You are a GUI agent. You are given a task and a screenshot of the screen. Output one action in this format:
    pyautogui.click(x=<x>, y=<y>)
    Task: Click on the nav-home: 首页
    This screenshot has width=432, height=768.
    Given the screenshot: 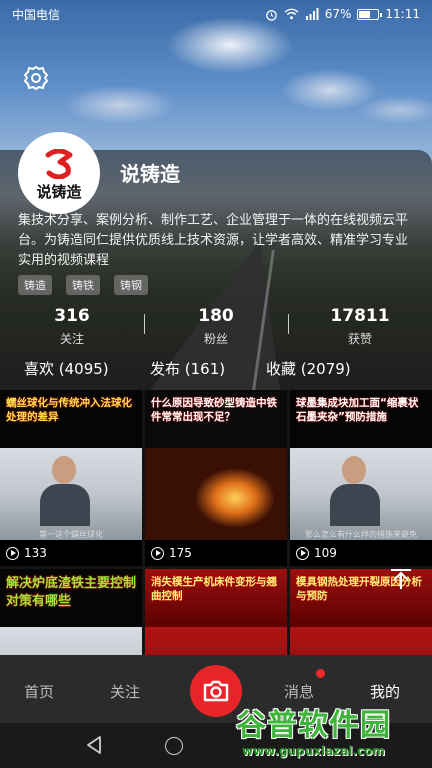 What is the action you would take?
    pyautogui.click(x=39, y=691)
    